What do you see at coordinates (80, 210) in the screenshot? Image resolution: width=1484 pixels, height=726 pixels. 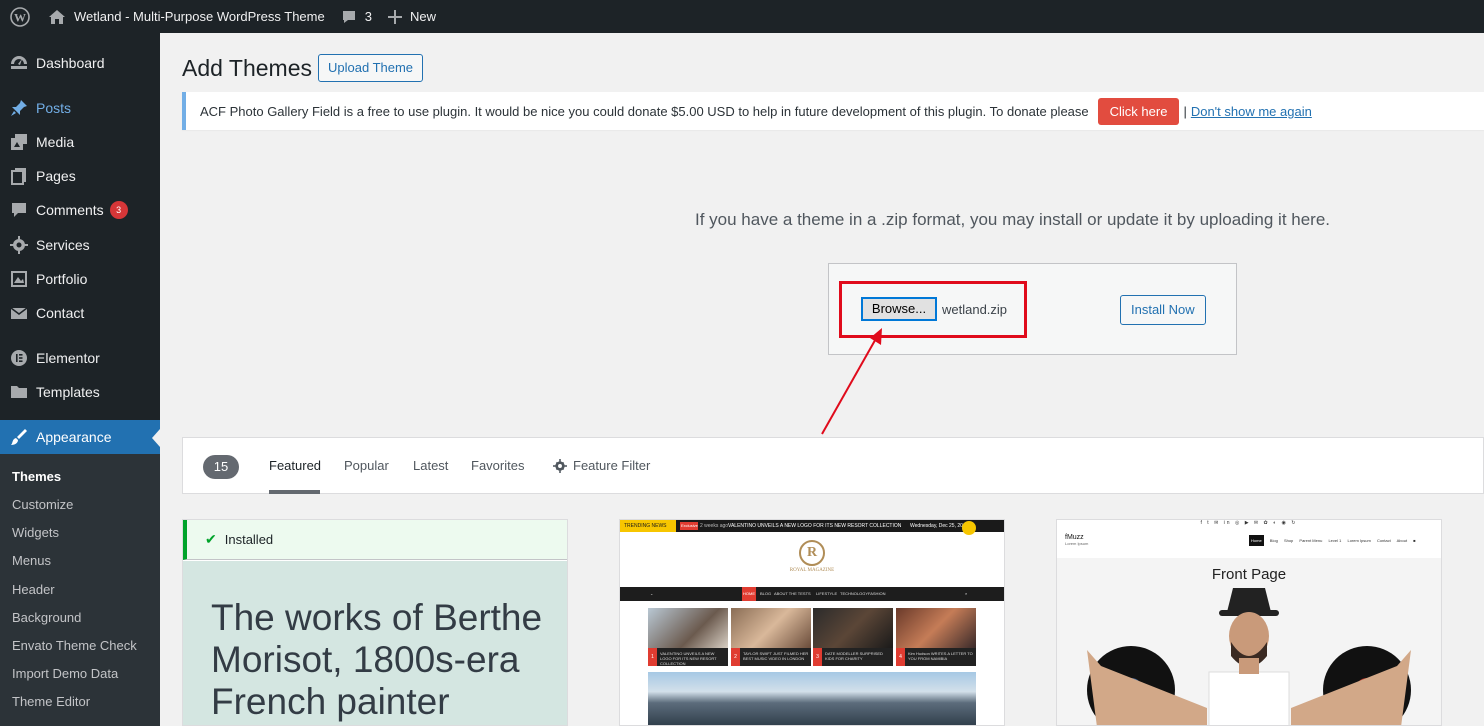 I see `sidebar-item-comments: Comments 3` at bounding box center [80, 210].